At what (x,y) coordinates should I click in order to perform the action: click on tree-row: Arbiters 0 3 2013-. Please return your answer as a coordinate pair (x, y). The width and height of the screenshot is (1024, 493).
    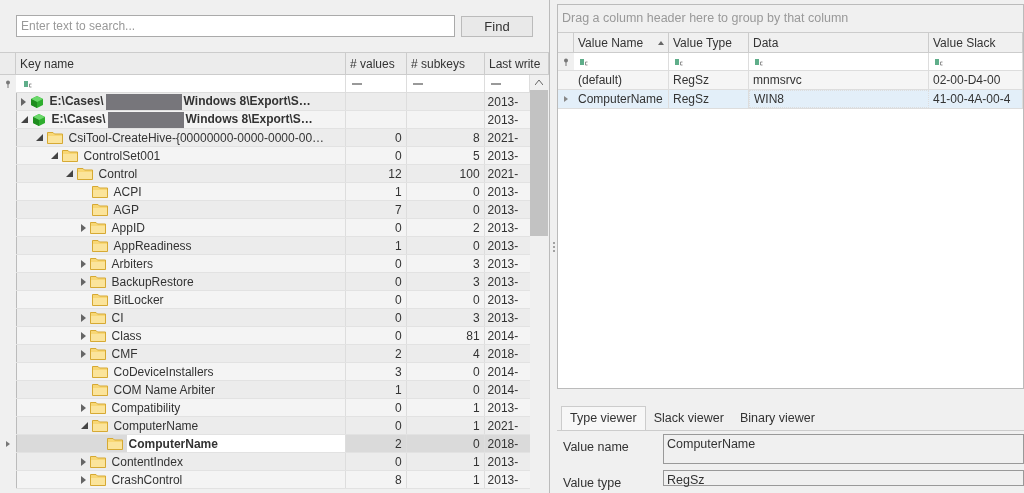
    Looking at the image, I should click on (272, 264).